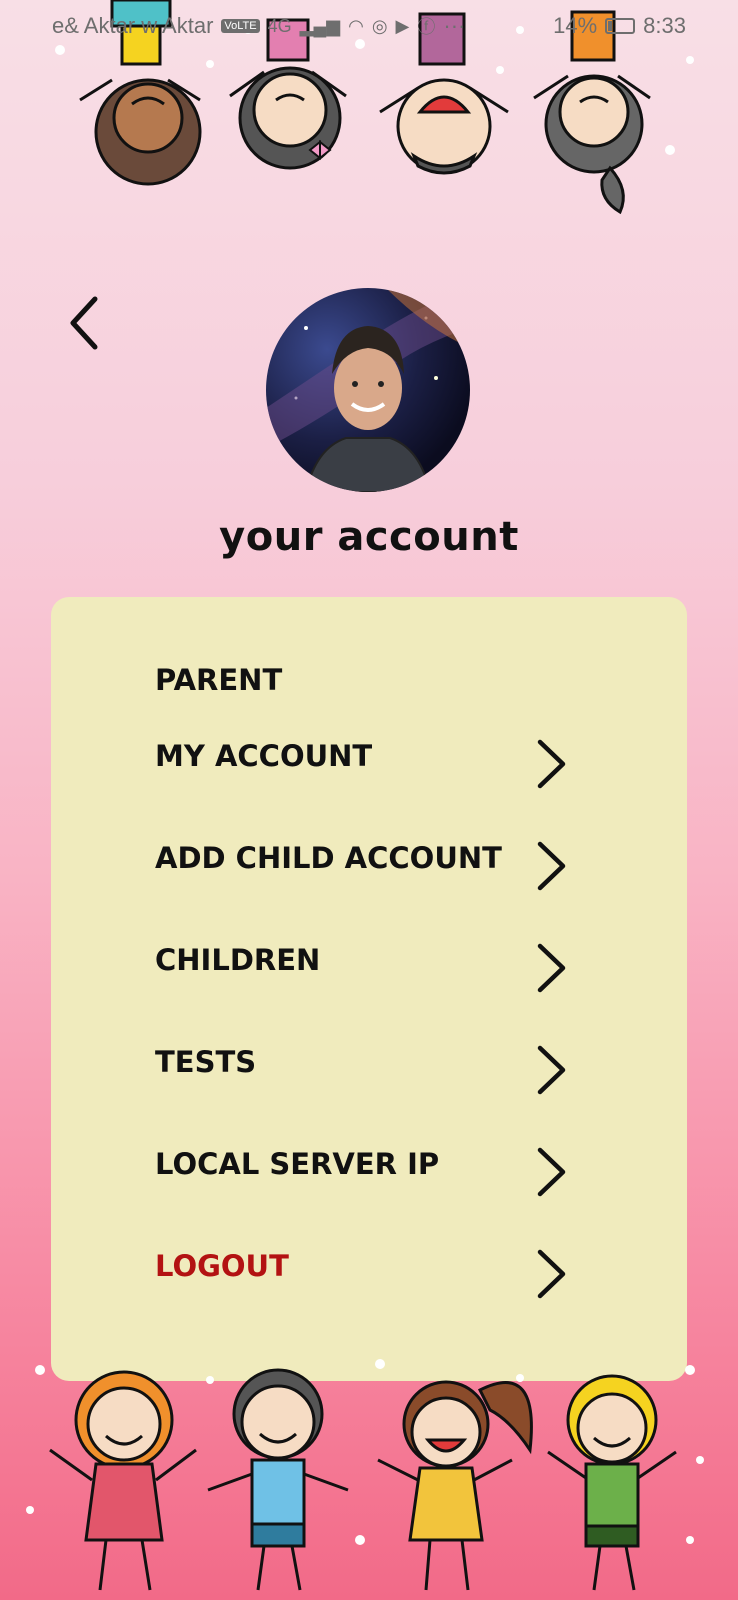 The width and height of the screenshot is (738, 1600). Describe the element at coordinates (264, 756) in the screenshot. I see `menu-item-label: MY ACCOUNT` at that location.